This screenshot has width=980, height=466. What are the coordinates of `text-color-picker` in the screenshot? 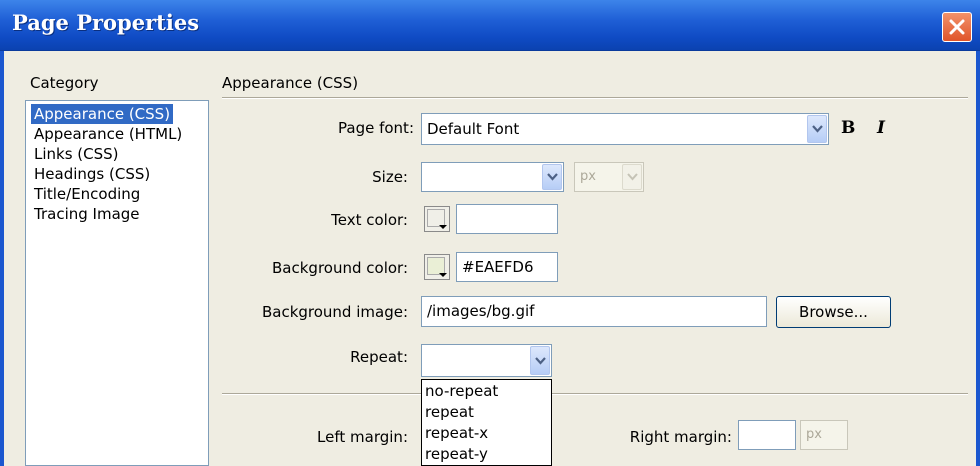 It's located at (437, 219).